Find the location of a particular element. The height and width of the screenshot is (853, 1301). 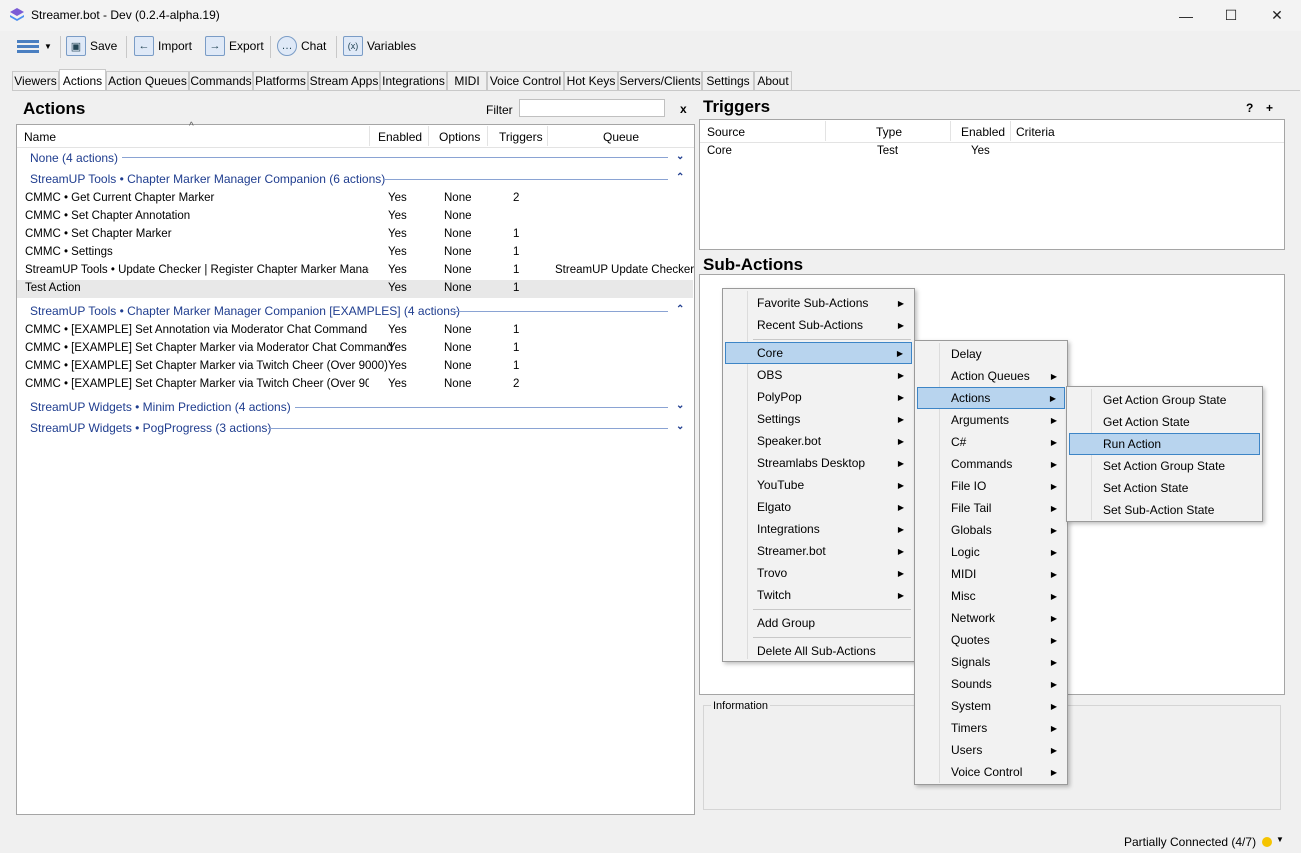

column-divider is located at coordinates (369, 136).